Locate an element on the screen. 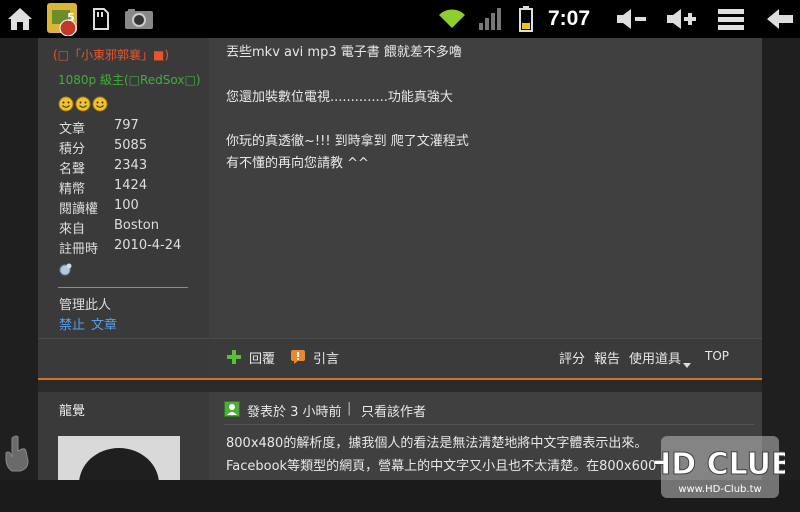  stat-label: 閱讀權 is located at coordinates (79, 209).